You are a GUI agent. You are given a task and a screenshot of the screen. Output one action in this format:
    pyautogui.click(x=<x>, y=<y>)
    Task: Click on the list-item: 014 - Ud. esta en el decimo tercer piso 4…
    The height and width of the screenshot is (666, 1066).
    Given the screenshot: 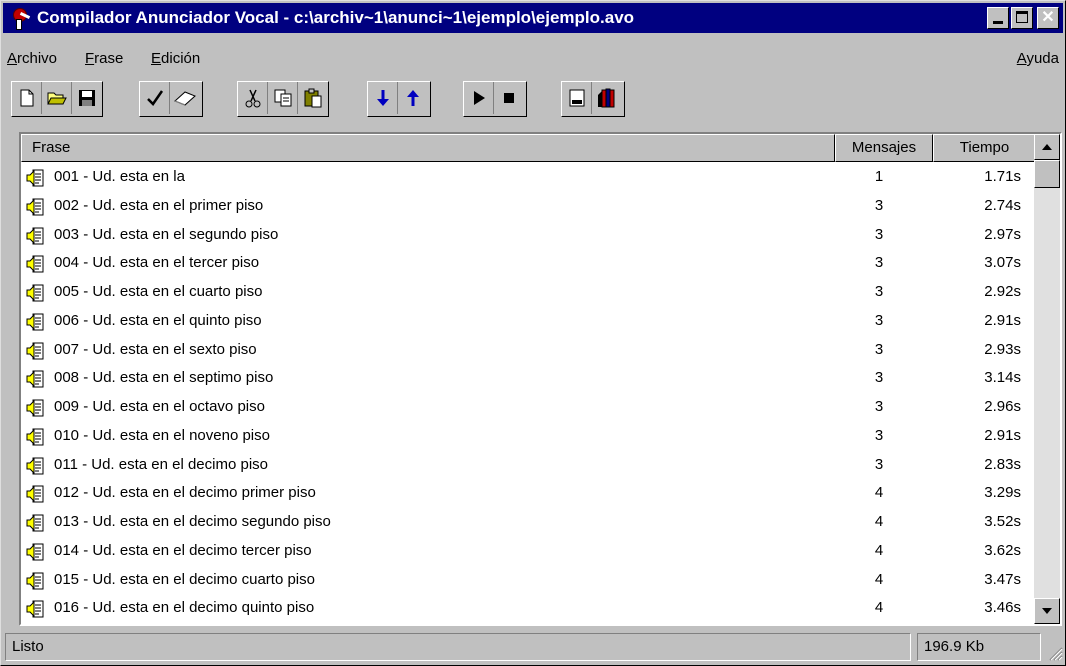 What is the action you would take?
    pyautogui.click(x=527, y=552)
    